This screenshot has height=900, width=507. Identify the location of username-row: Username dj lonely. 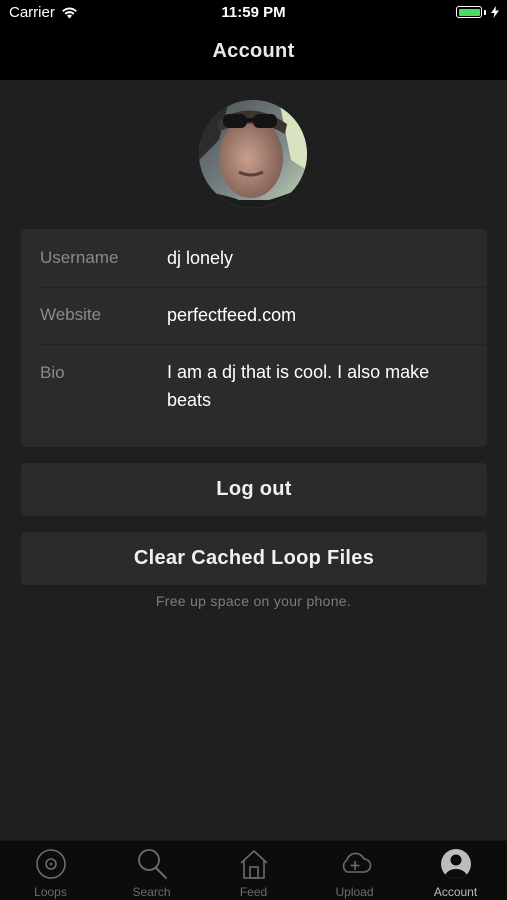
(254, 258).